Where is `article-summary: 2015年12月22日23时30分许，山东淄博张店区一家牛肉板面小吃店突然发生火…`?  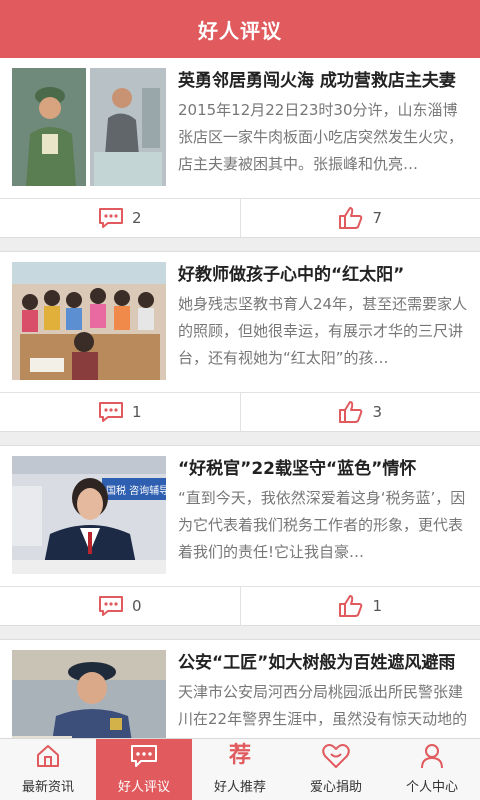
article-summary: 2015年12月22日23时30分许，山东淄博张店区一家牛肉板面小吃店突然发生火… is located at coordinates (321, 137).